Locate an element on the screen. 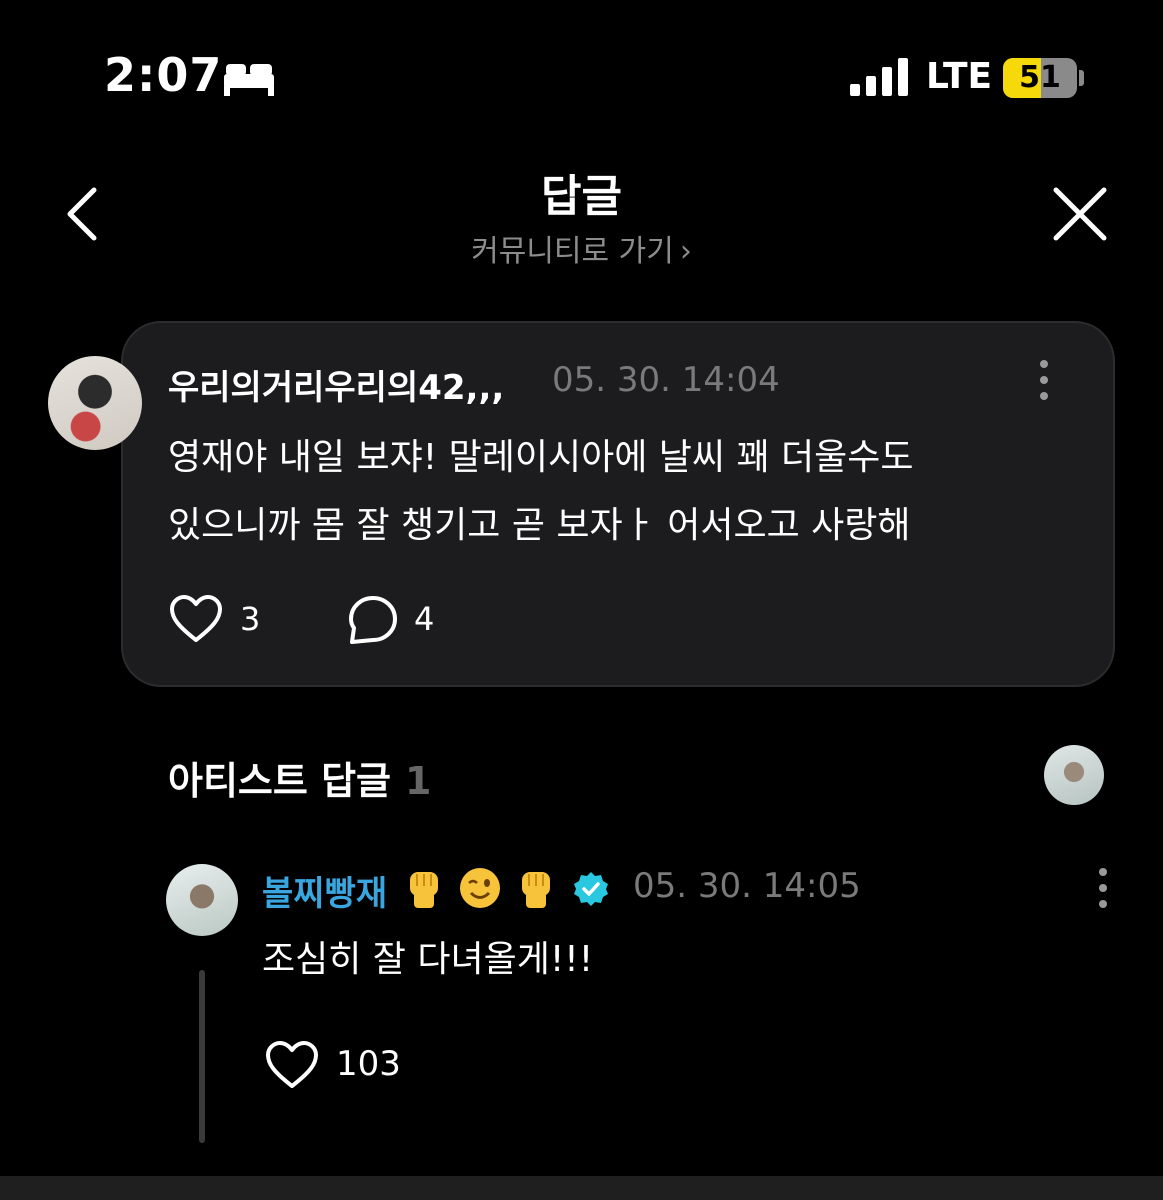 The height and width of the screenshot is (1200, 1163). artist-replies-count: 1 is located at coordinates (418, 781).